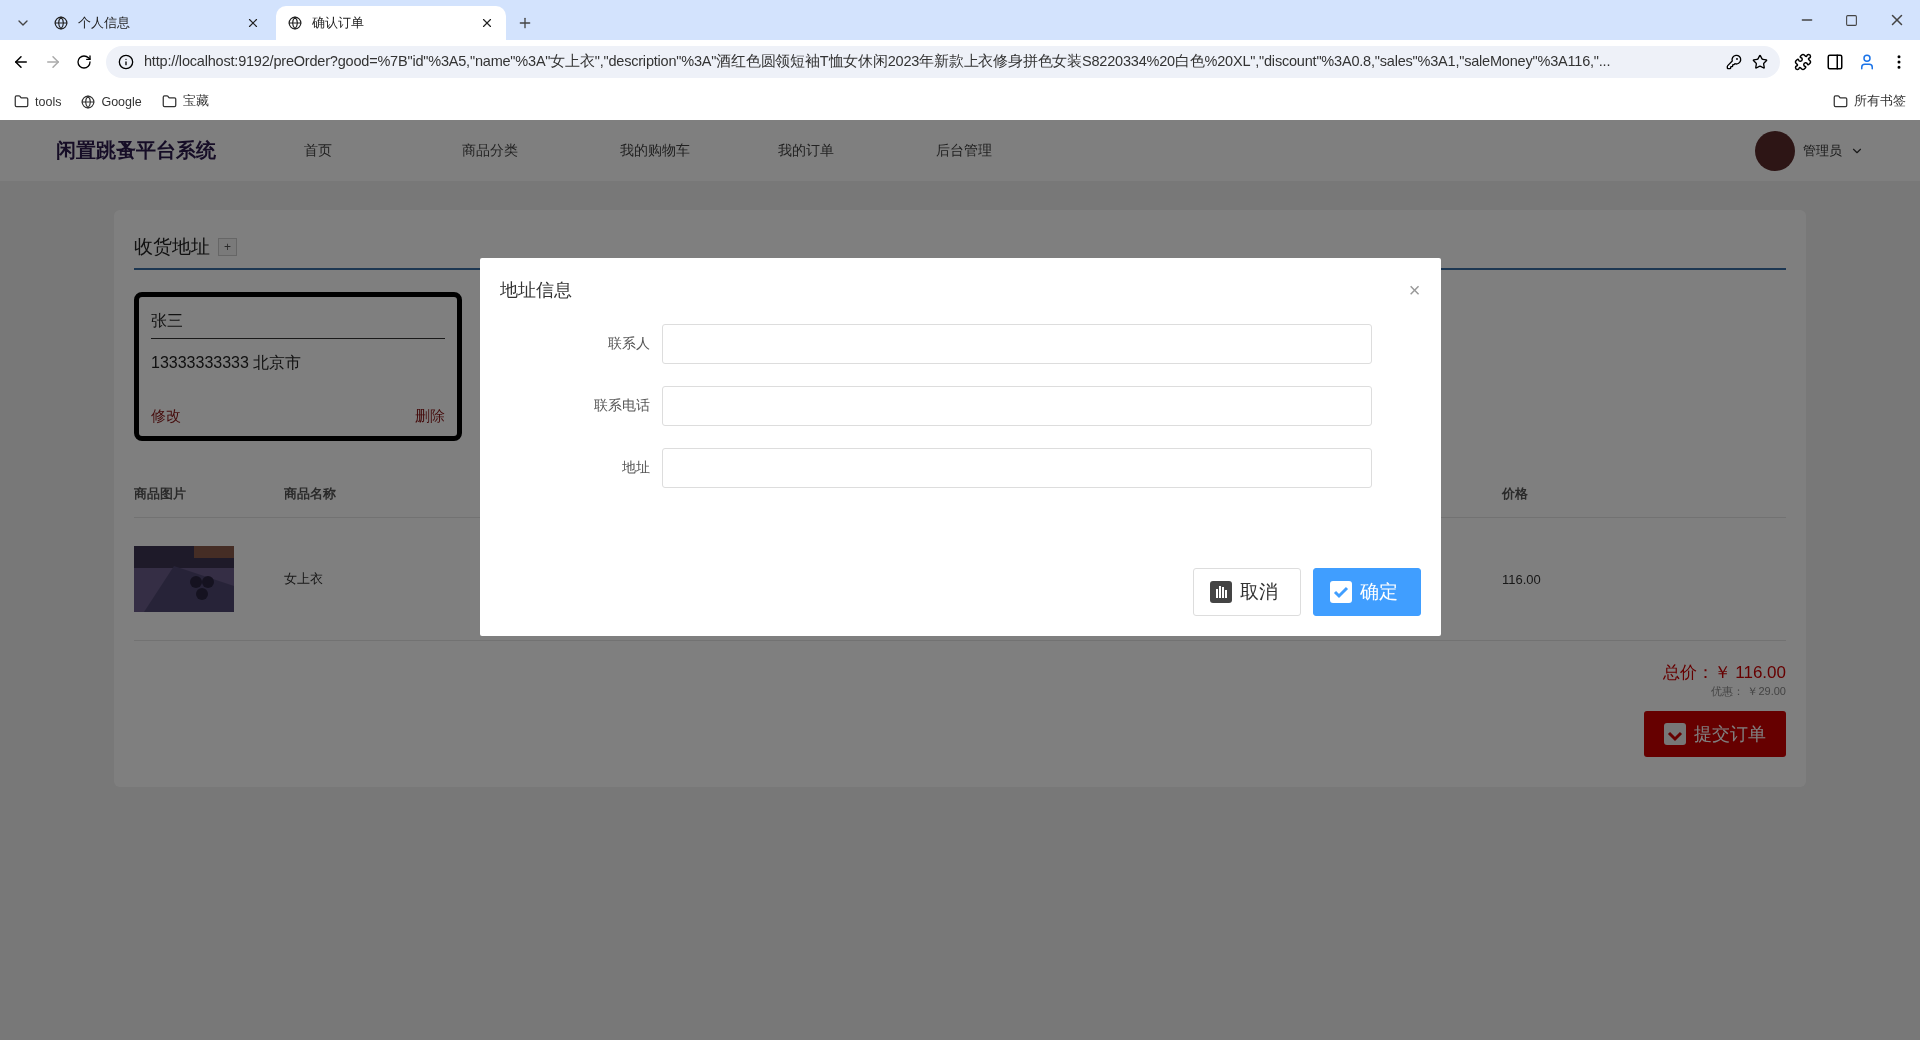  I want to click on star-icon, so click(1760, 61).